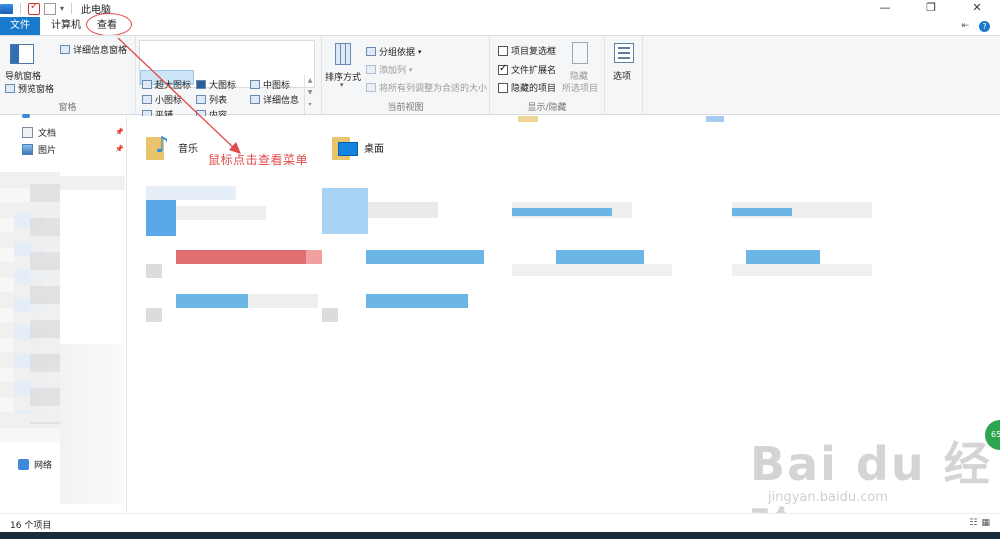 Image resolution: width=1000 pixels, height=539 pixels. I want to click on item-count: 16 个项目, so click(31, 526).